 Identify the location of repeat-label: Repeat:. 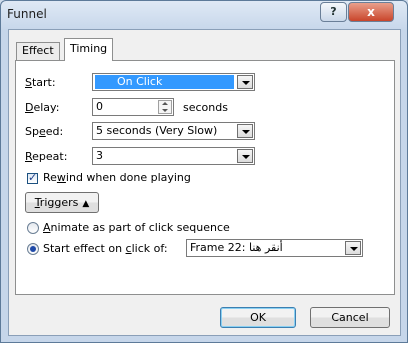
(46, 156).